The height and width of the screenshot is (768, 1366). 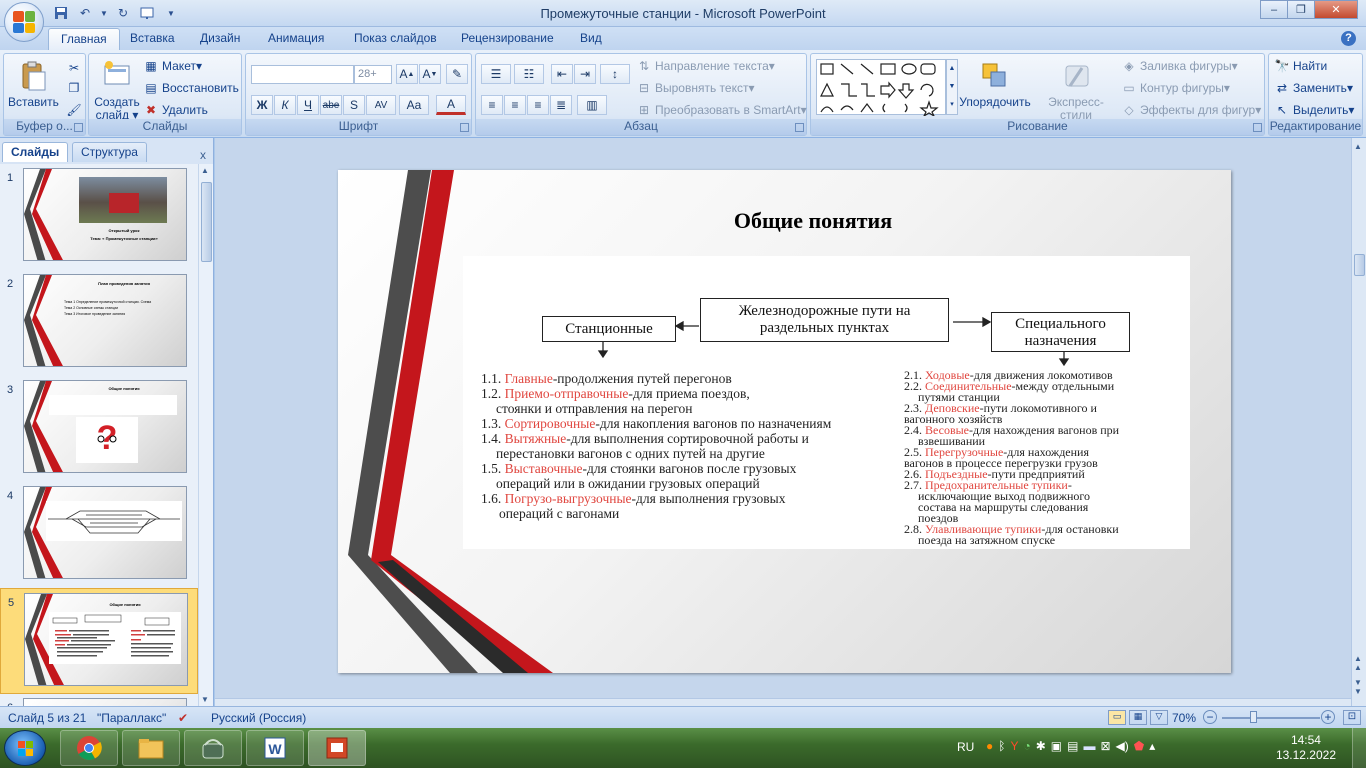 I want to click on convert-smartart-button: ⊞ Преобразовать в SmartArt ▾, so click(x=721, y=110).